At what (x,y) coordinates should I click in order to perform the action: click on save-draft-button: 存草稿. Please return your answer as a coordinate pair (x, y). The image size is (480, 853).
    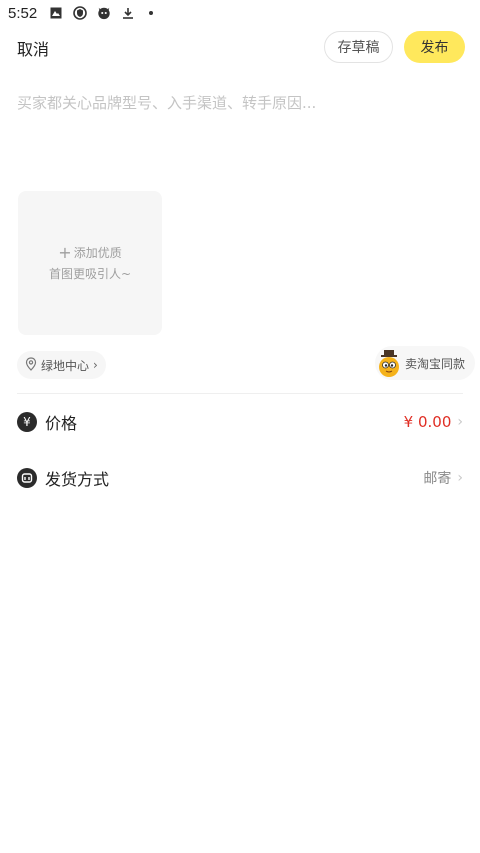
    Looking at the image, I should click on (358, 47).